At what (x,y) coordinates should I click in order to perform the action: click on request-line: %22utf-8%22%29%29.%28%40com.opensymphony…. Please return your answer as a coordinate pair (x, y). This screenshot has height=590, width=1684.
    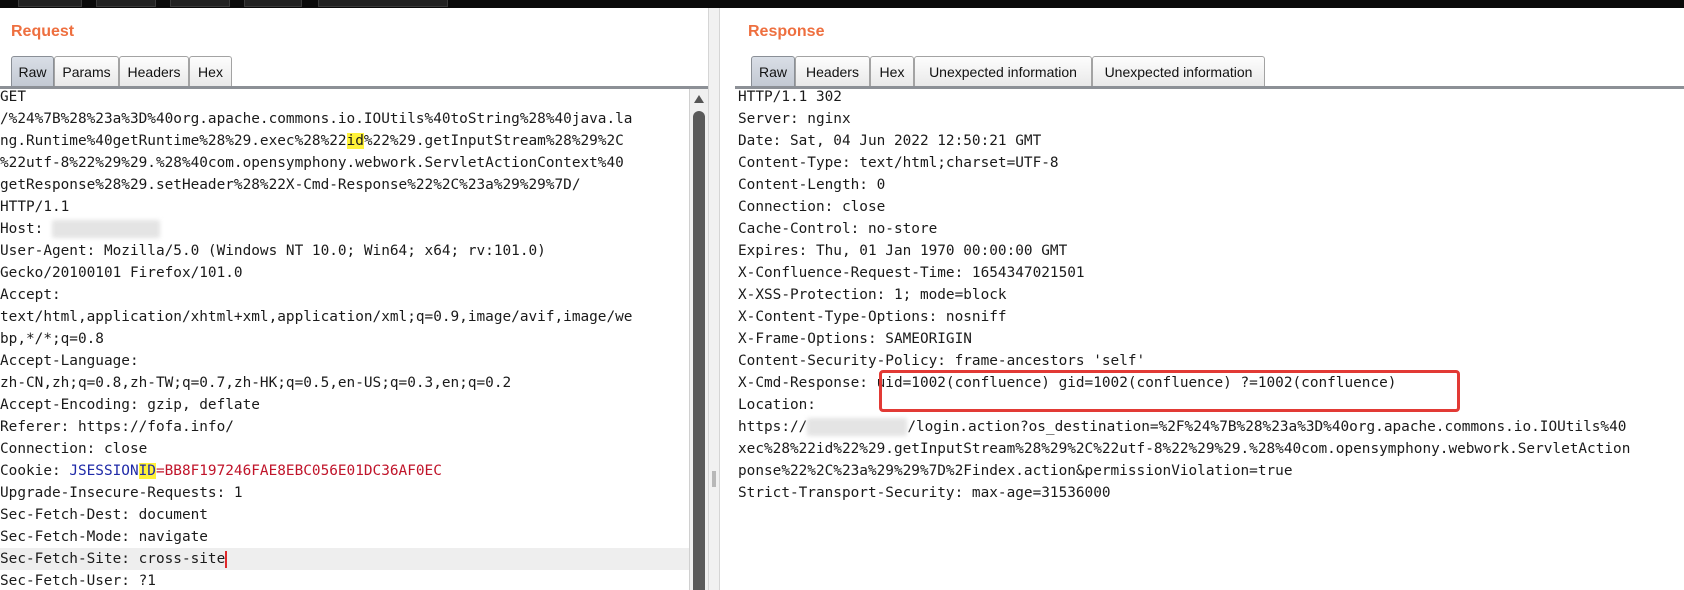
    Looking at the image, I should click on (312, 163).